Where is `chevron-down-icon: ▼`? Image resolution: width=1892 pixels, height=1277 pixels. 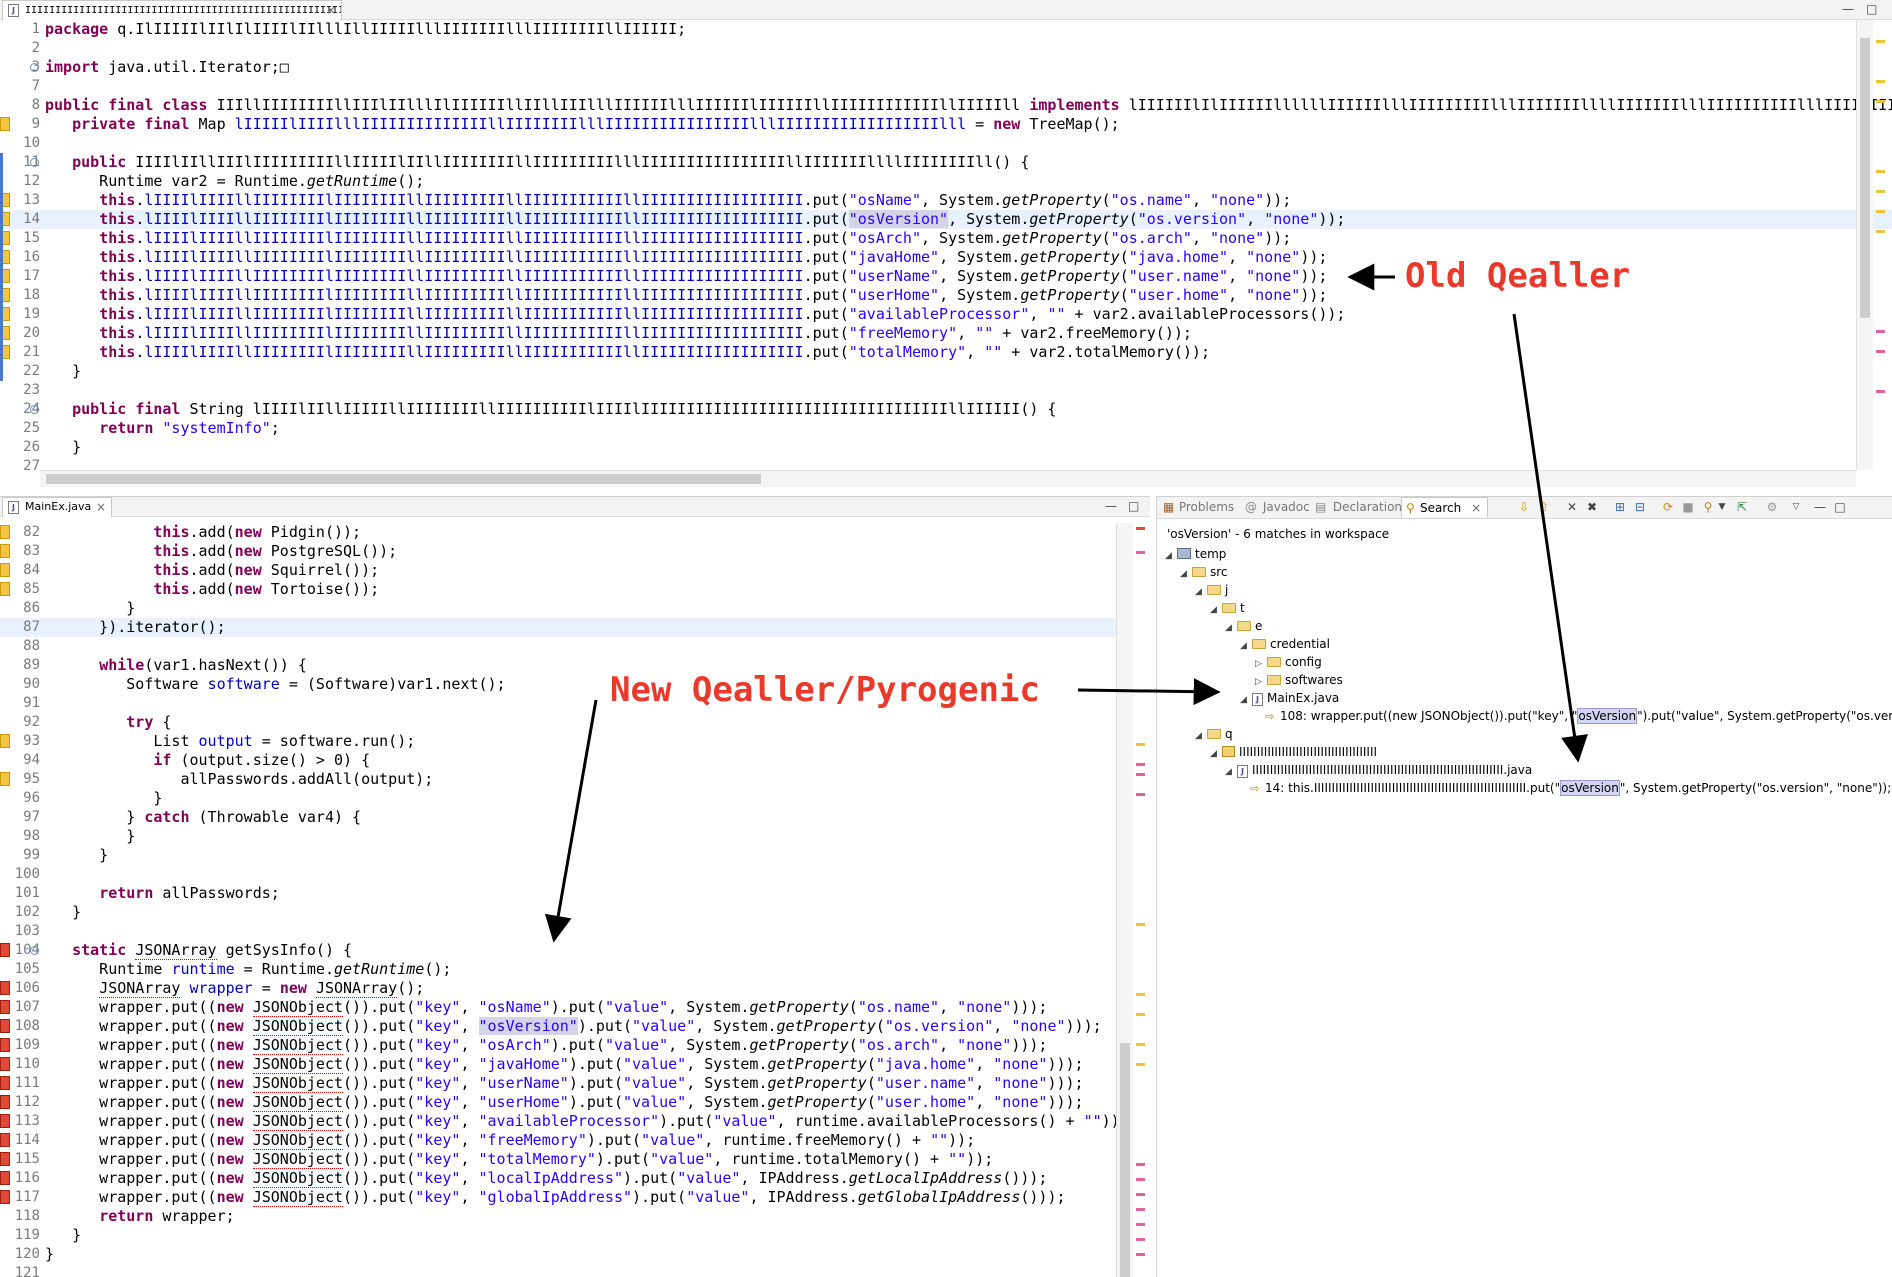
chevron-down-icon: ▼ is located at coordinates (1722, 507).